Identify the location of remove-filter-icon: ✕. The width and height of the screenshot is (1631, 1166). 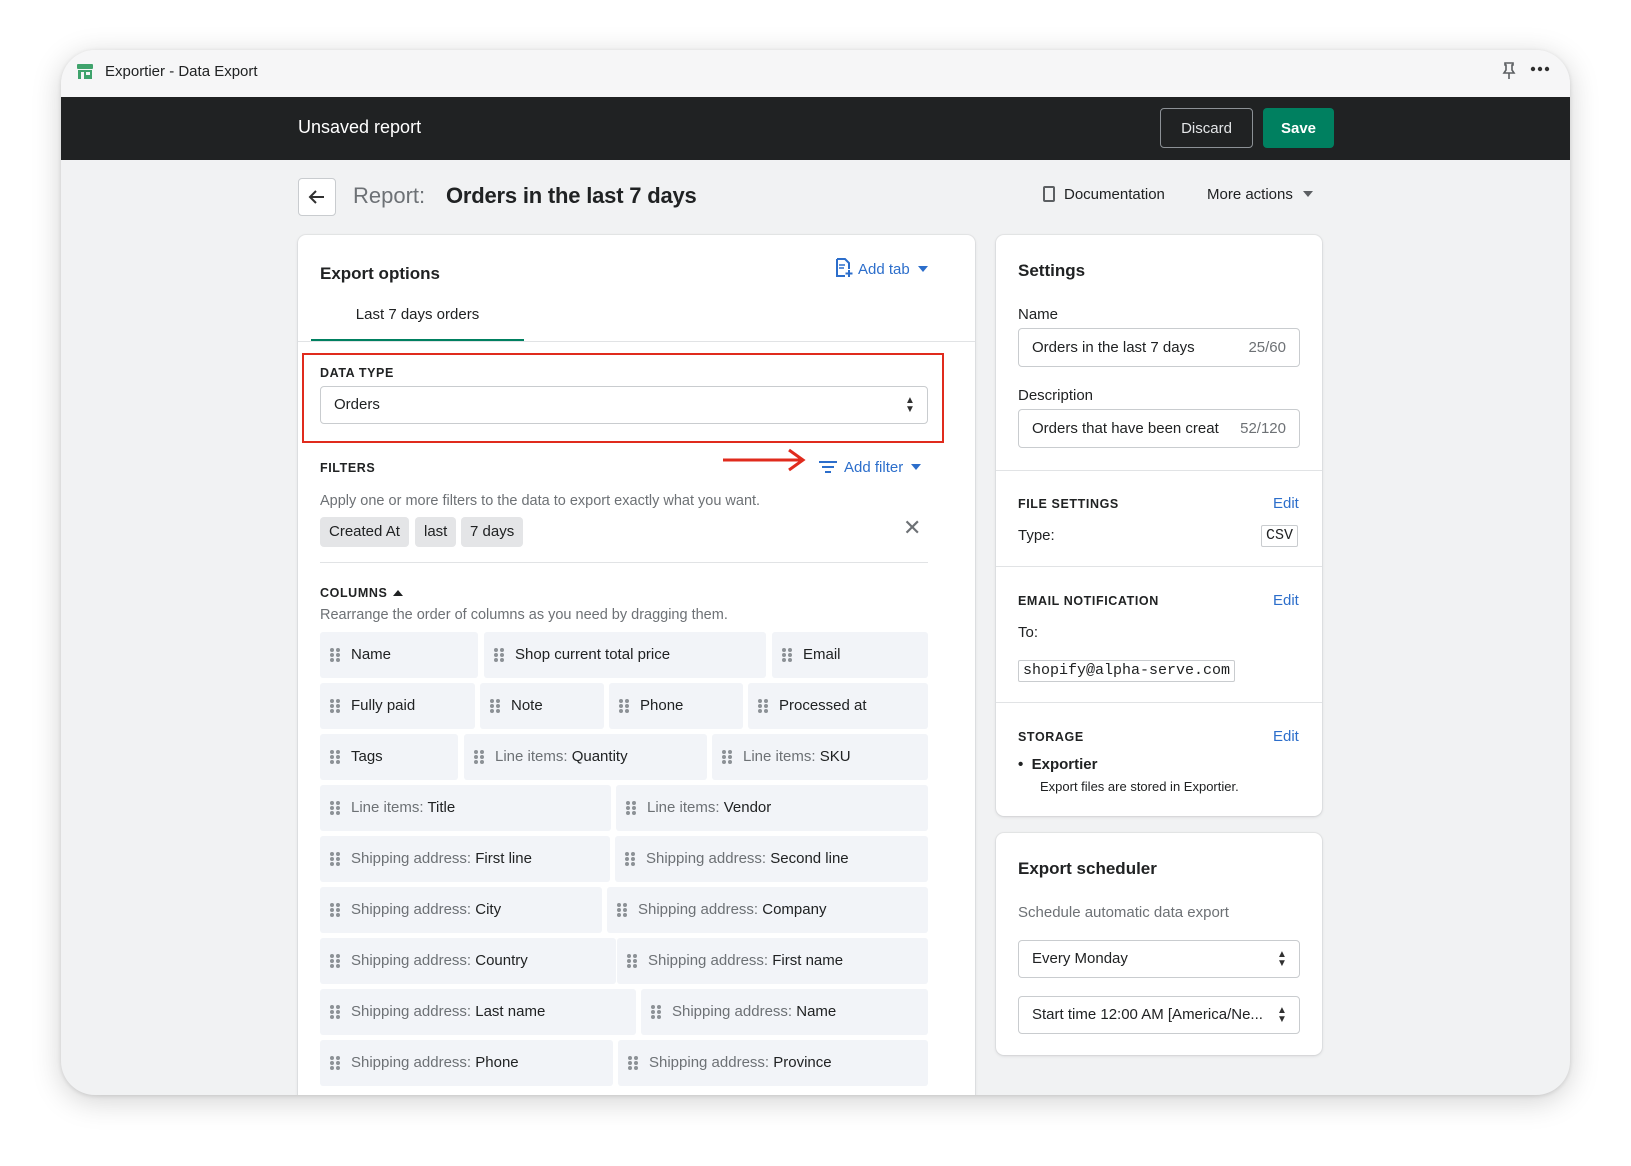
(912, 528).